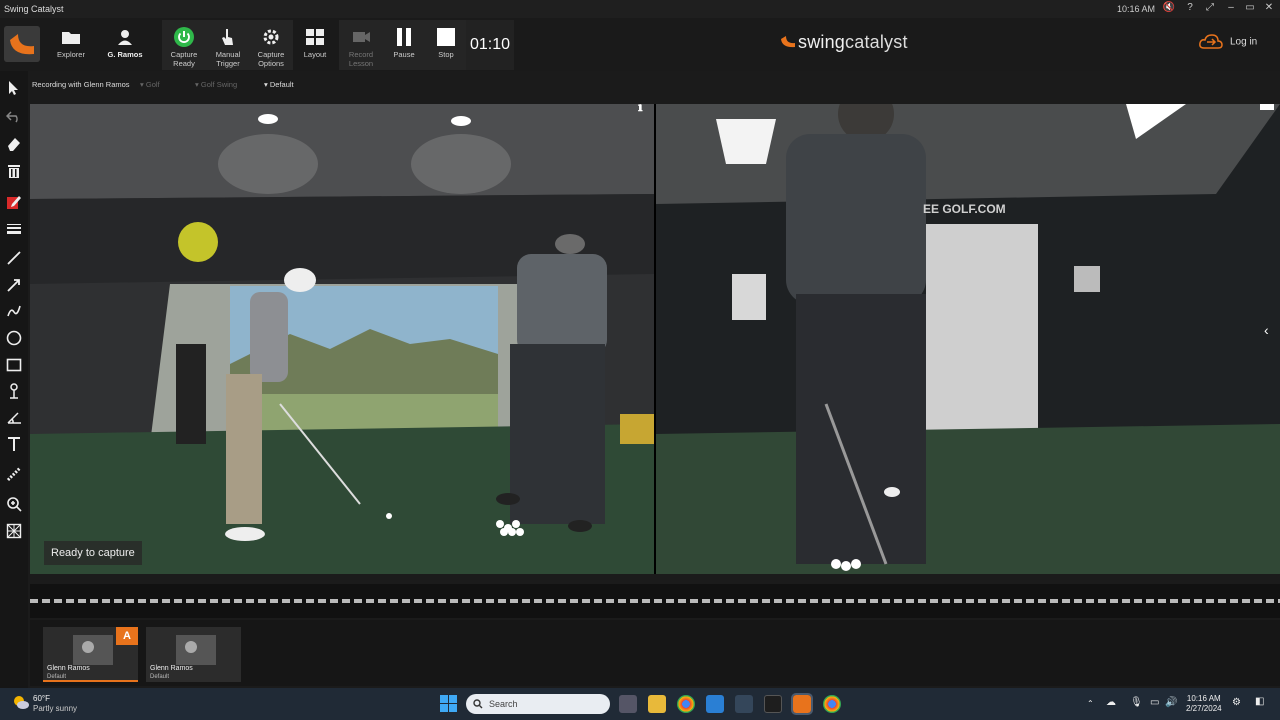 Image resolution: width=1280 pixels, height=720 pixels. What do you see at coordinates (1111, 702) in the screenshot?
I see `cloud-sync-icon: ☁` at bounding box center [1111, 702].